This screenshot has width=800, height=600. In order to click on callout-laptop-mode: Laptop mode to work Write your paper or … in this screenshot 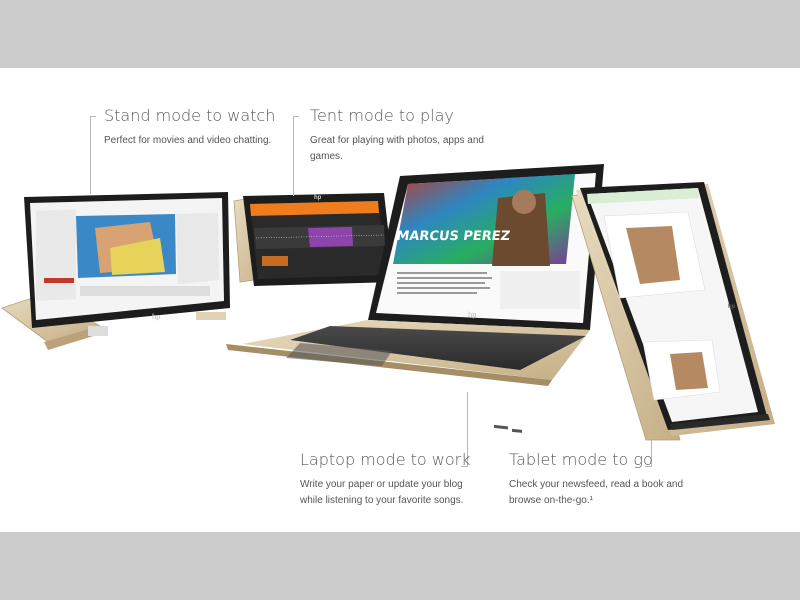, I will do `click(387, 479)`.